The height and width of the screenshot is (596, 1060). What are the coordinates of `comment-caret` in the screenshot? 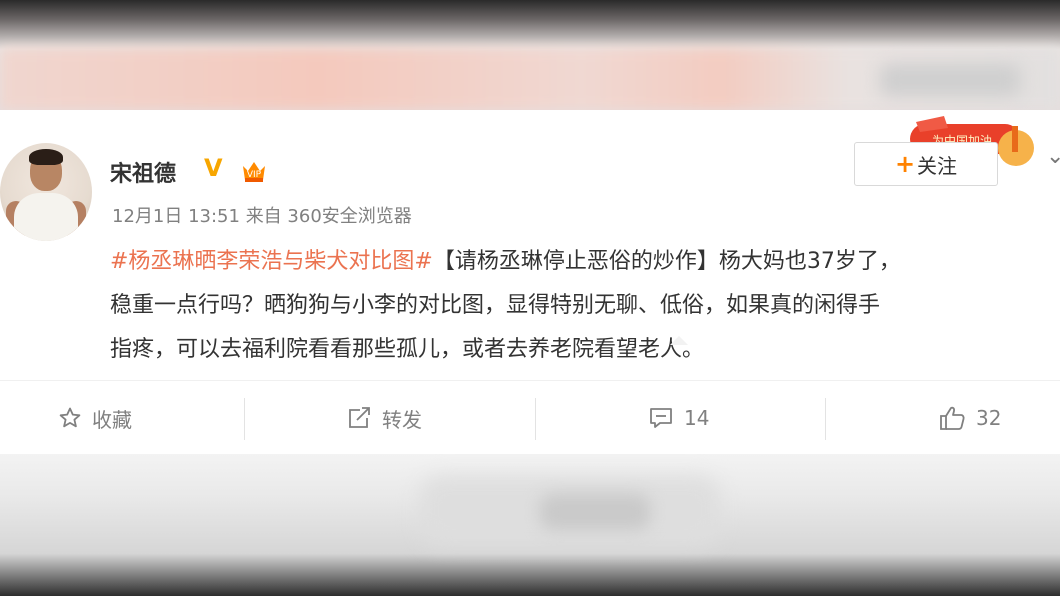 It's located at (679, 340).